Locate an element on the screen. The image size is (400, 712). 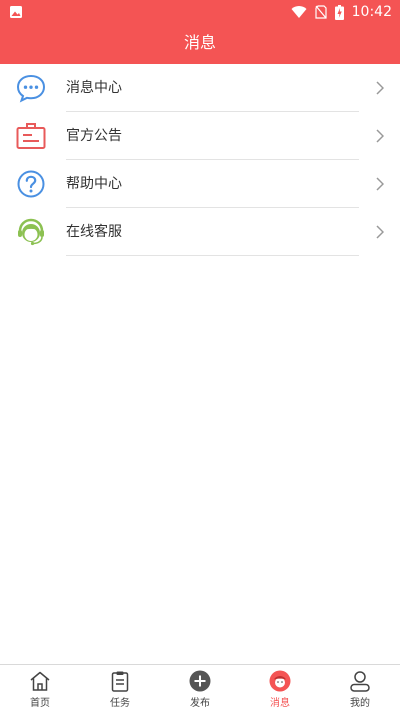
no-sim-icon is located at coordinates (321, 12).